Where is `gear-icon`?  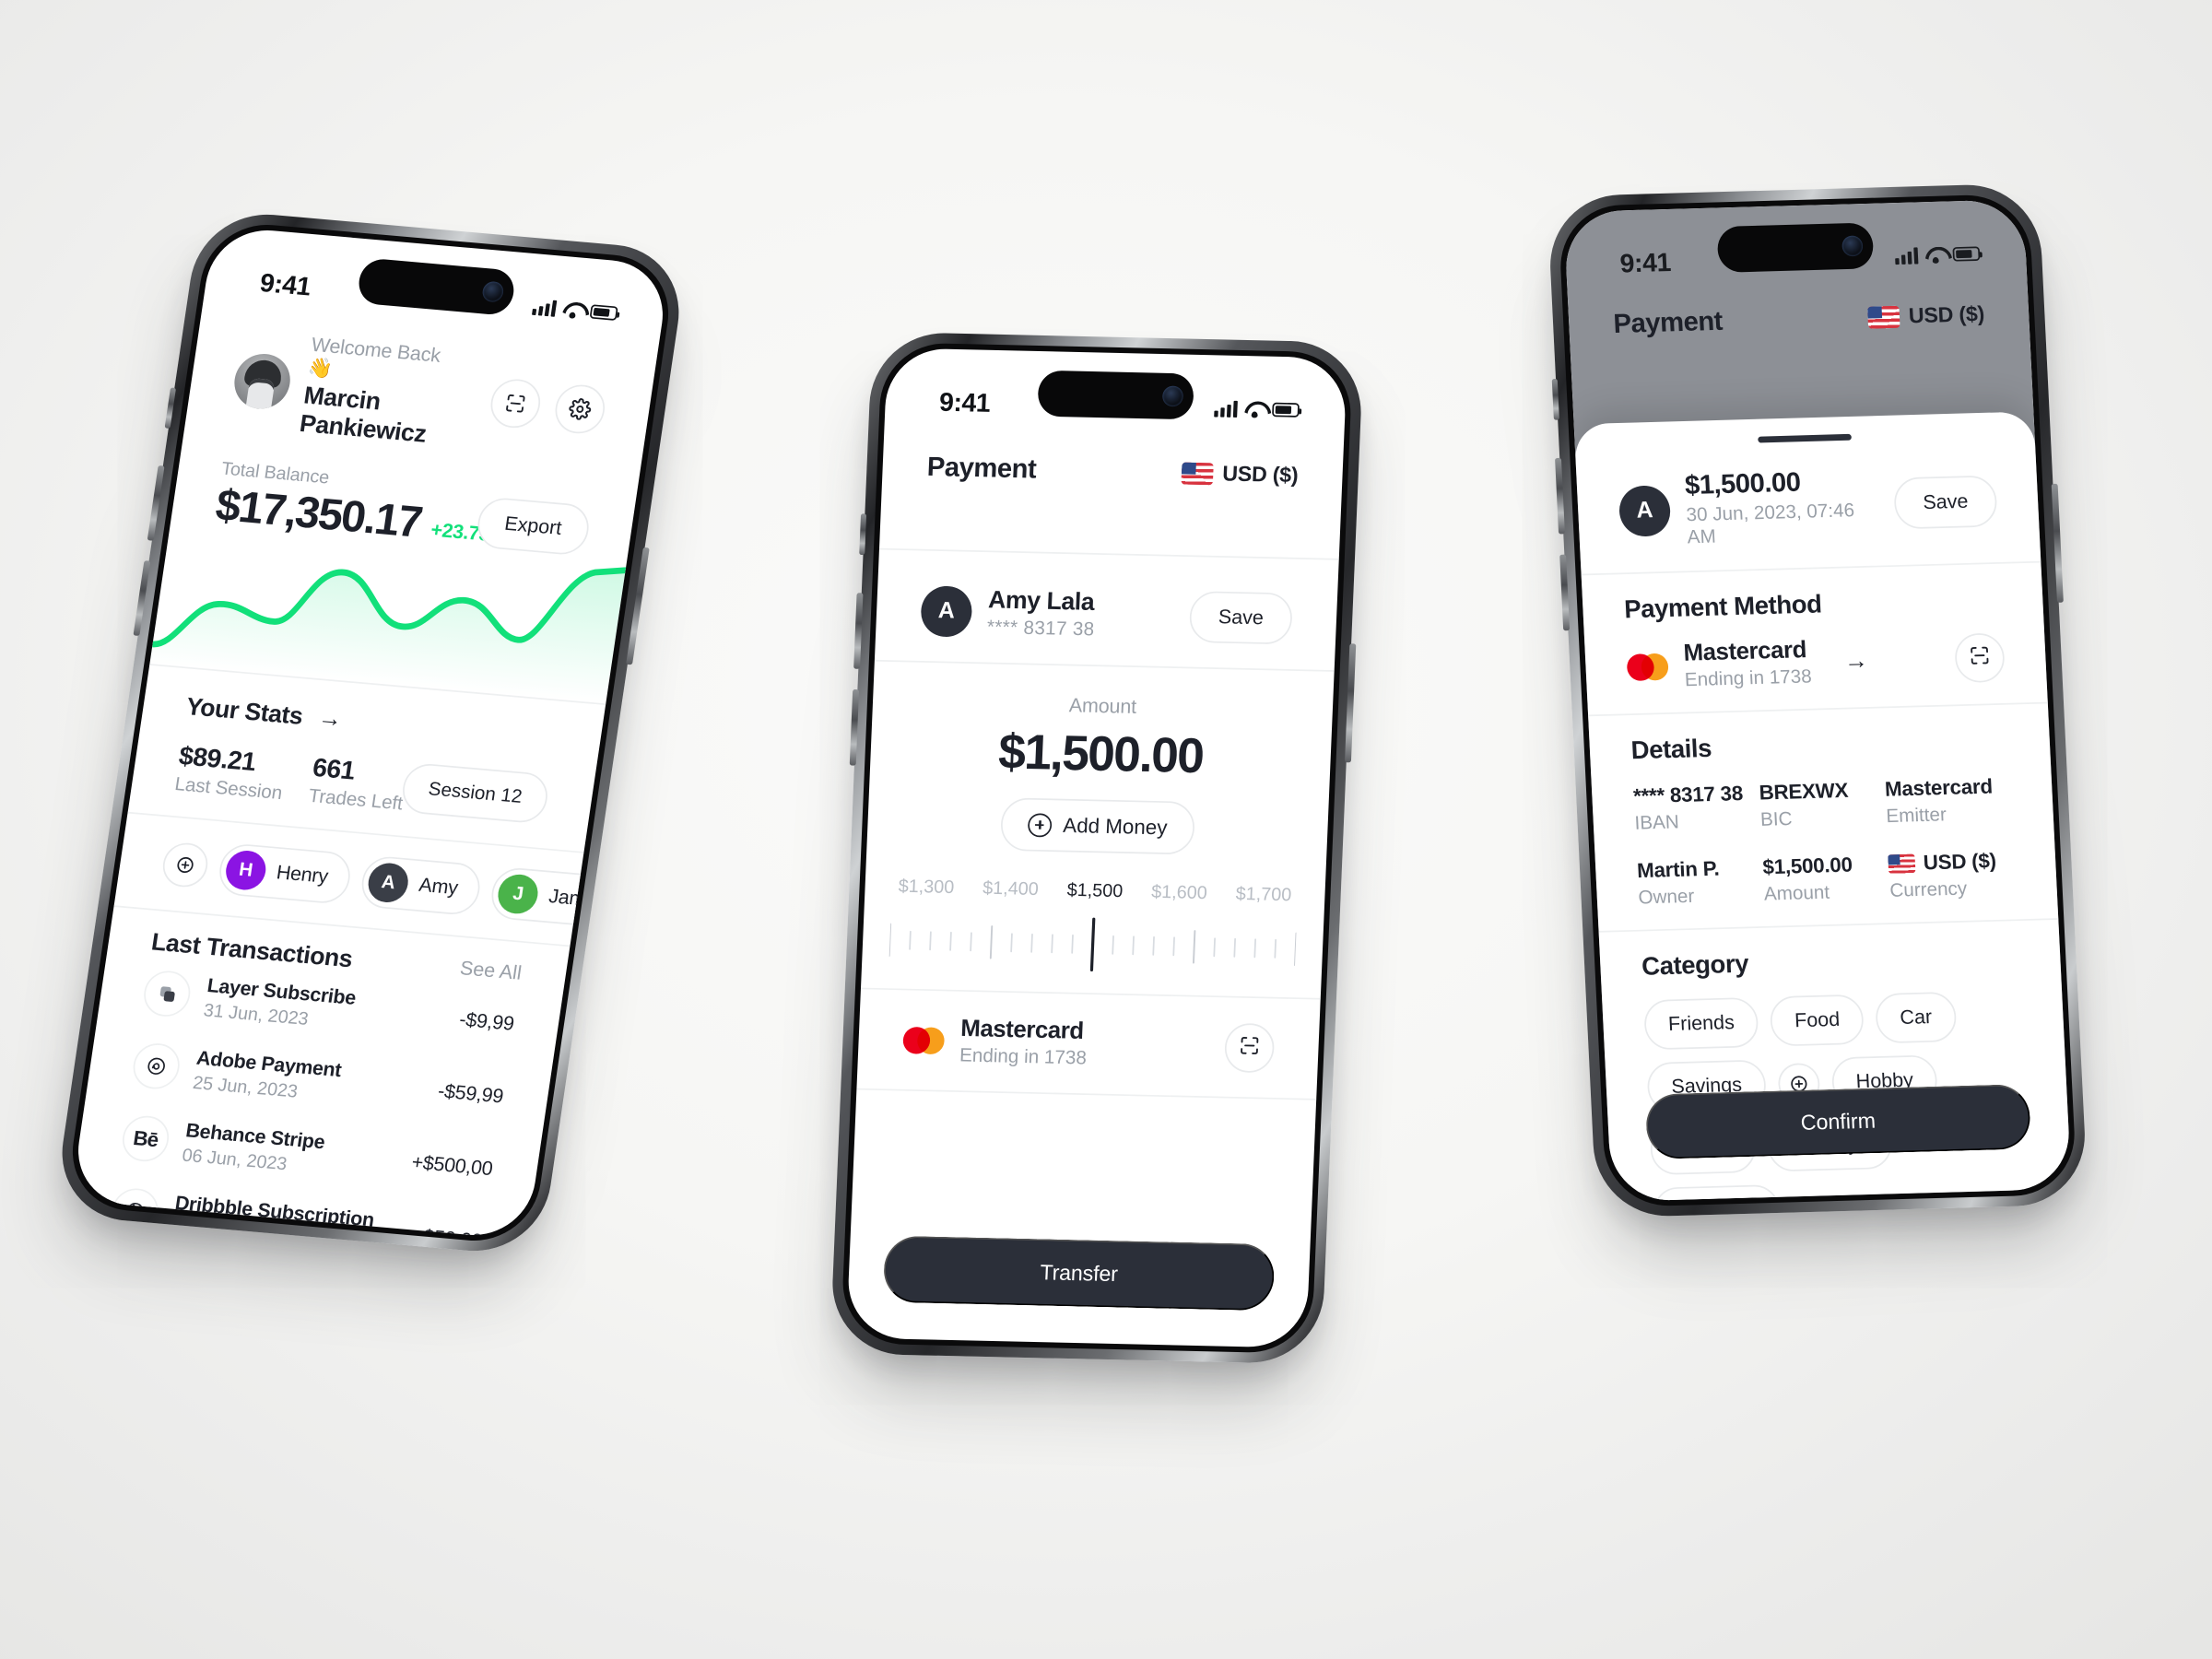 gear-icon is located at coordinates (580, 409).